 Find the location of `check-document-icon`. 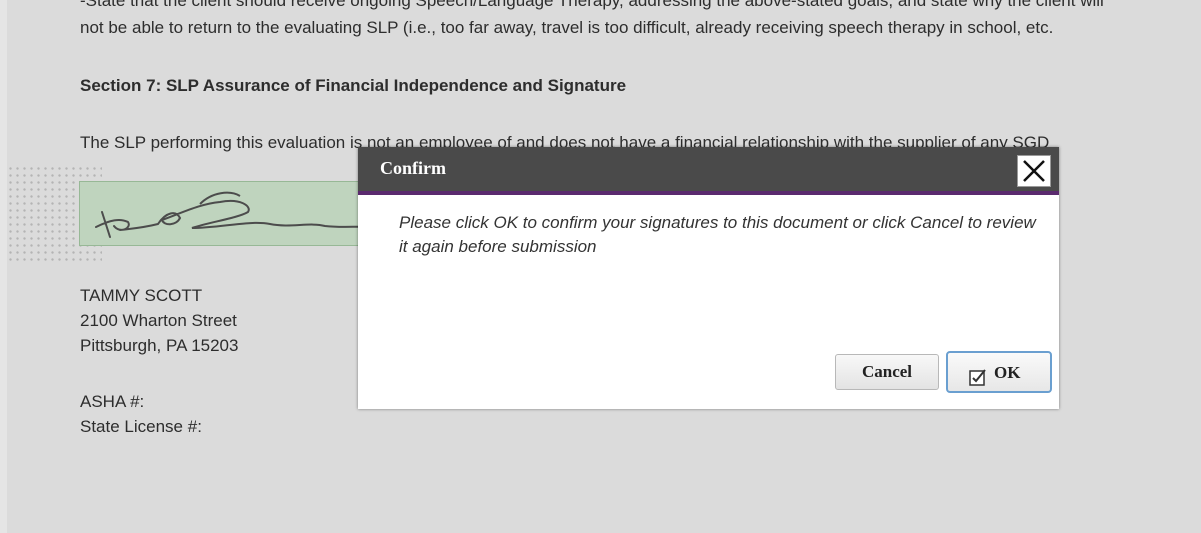

check-document-icon is located at coordinates (978, 382).